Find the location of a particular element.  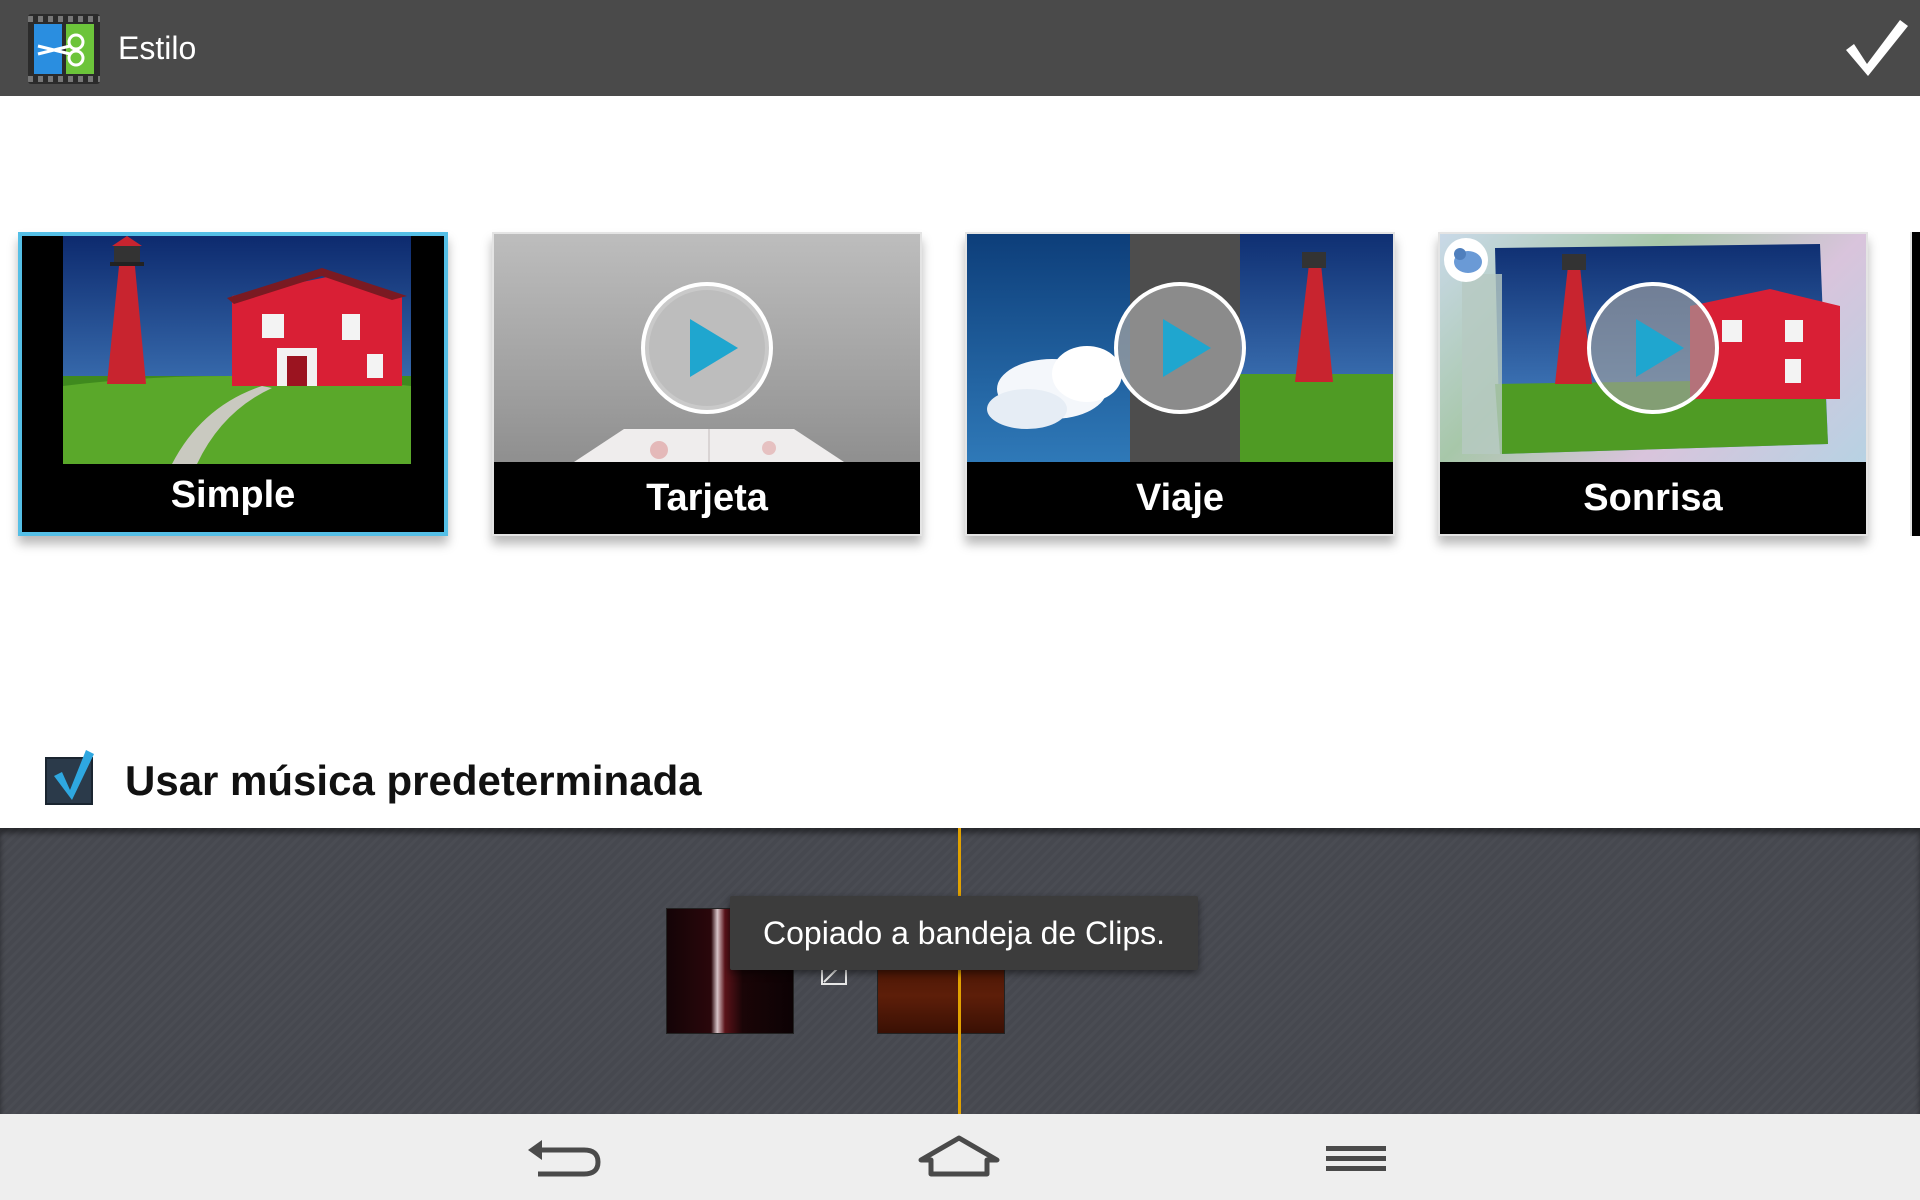

checkmark-icon is located at coordinates (1877, 48).